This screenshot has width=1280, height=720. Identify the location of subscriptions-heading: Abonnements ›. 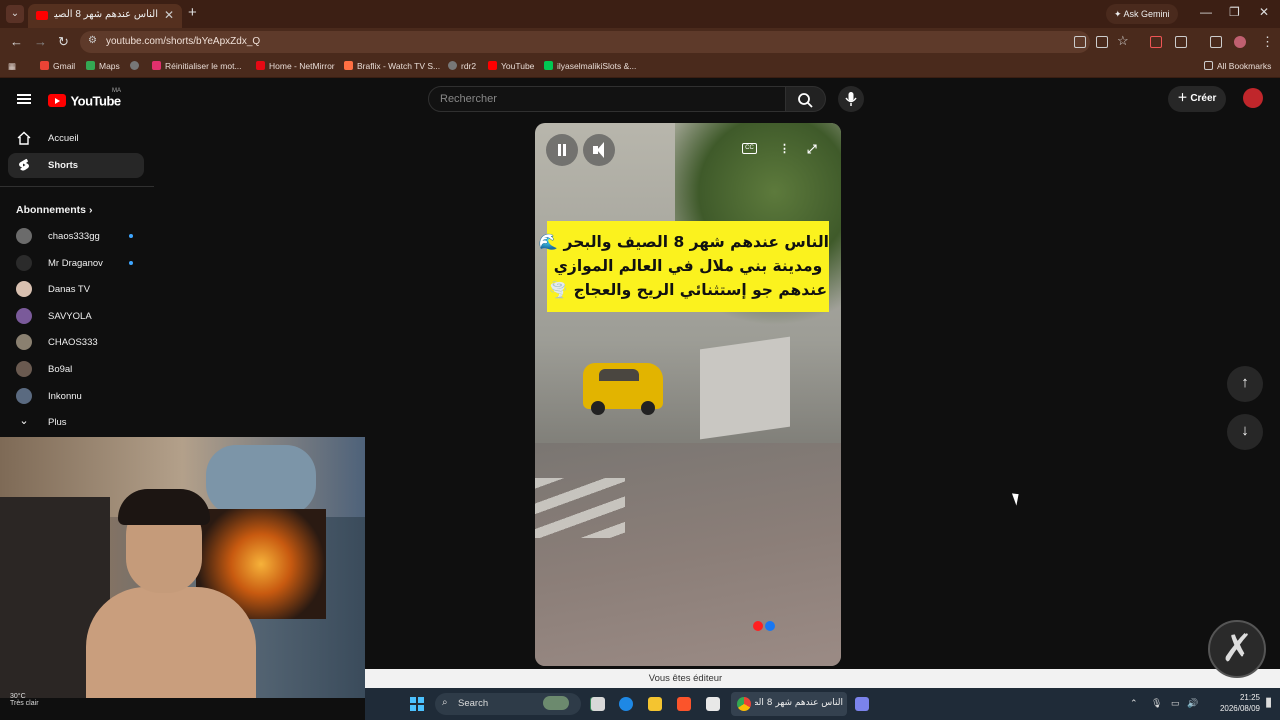
(54, 210).